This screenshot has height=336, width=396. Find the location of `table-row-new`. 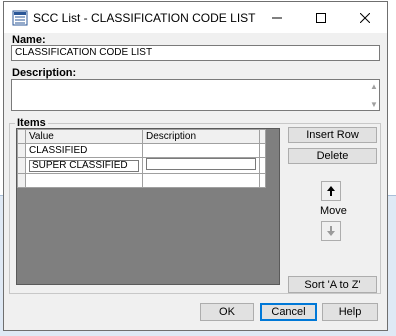

table-row-new is located at coordinates (141, 180).